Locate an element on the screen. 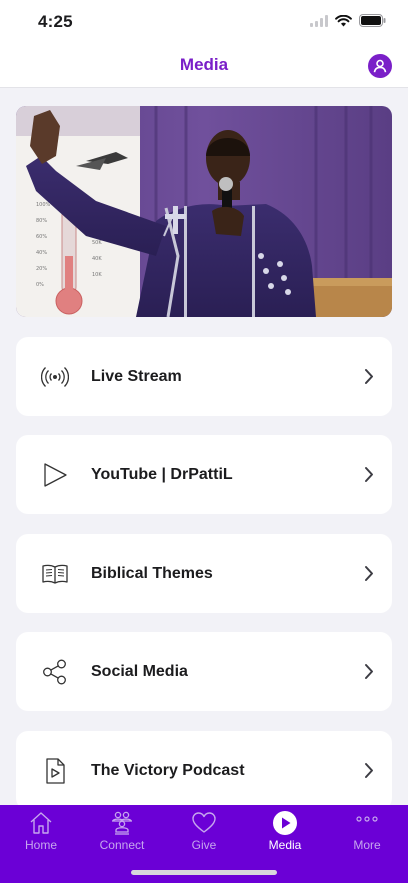 This screenshot has height=883, width=408. svg-text: 20% is located at coordinates (41, 269).